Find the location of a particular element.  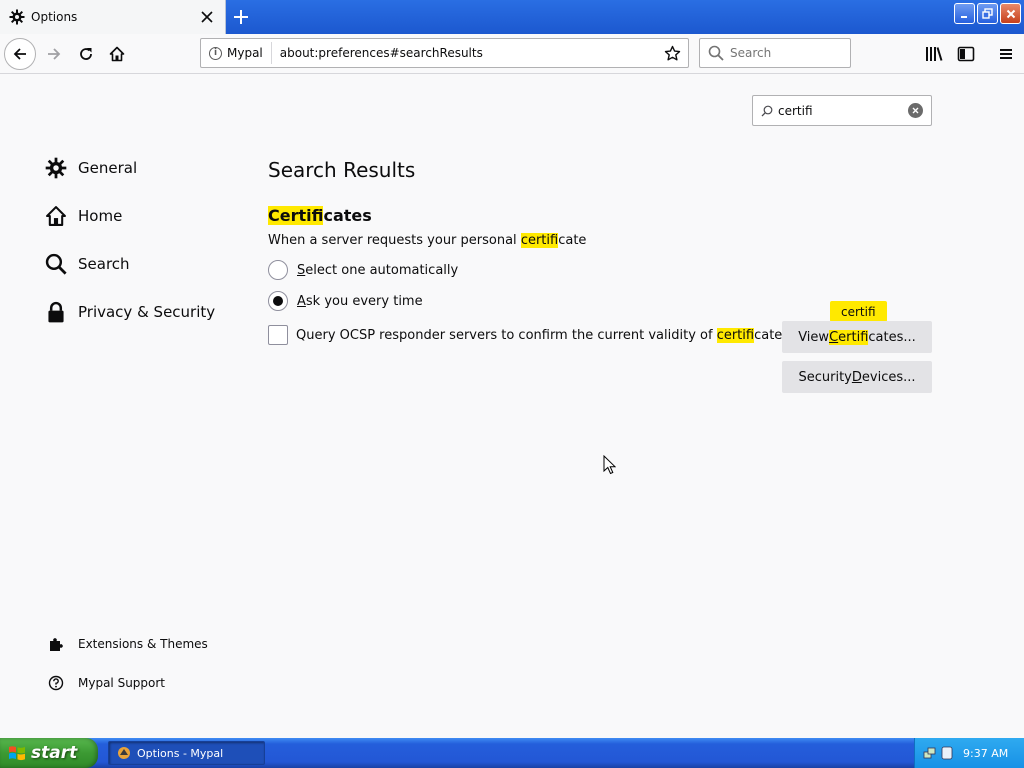

clear-search-icon is located at coordinates (915, 110).